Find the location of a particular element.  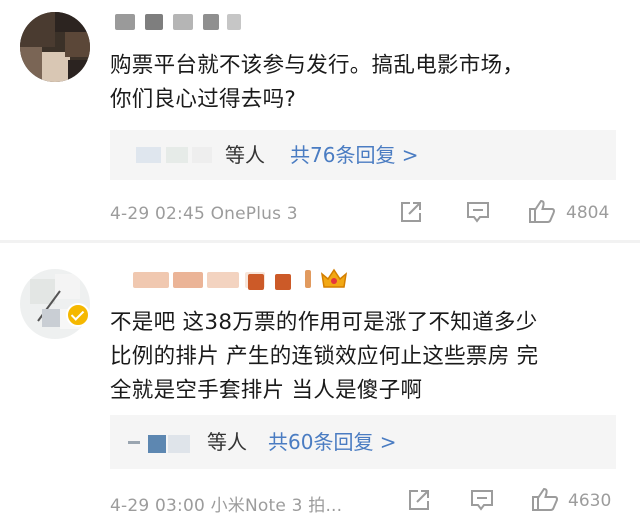

comment-icon is located at coordinates (482, 502).